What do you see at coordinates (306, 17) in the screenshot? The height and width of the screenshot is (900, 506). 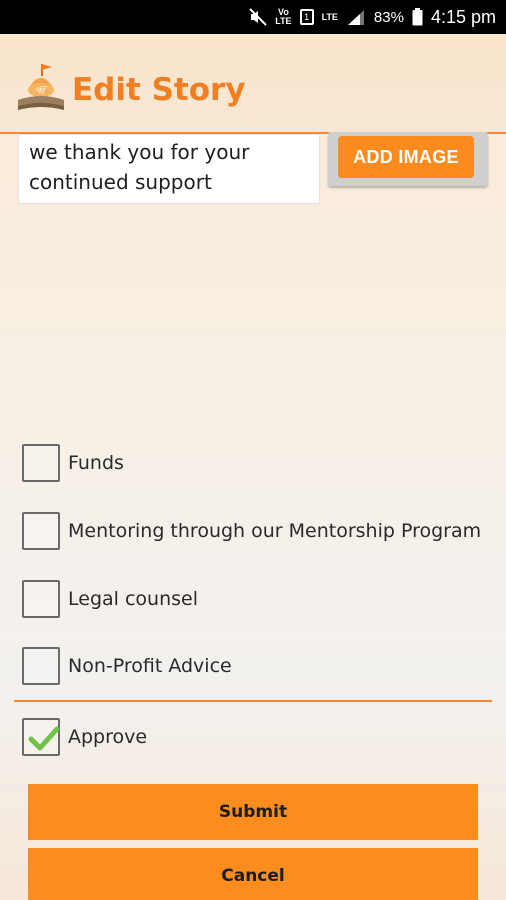 I see `sim-icon: 1` at bounding box center [306, 17].